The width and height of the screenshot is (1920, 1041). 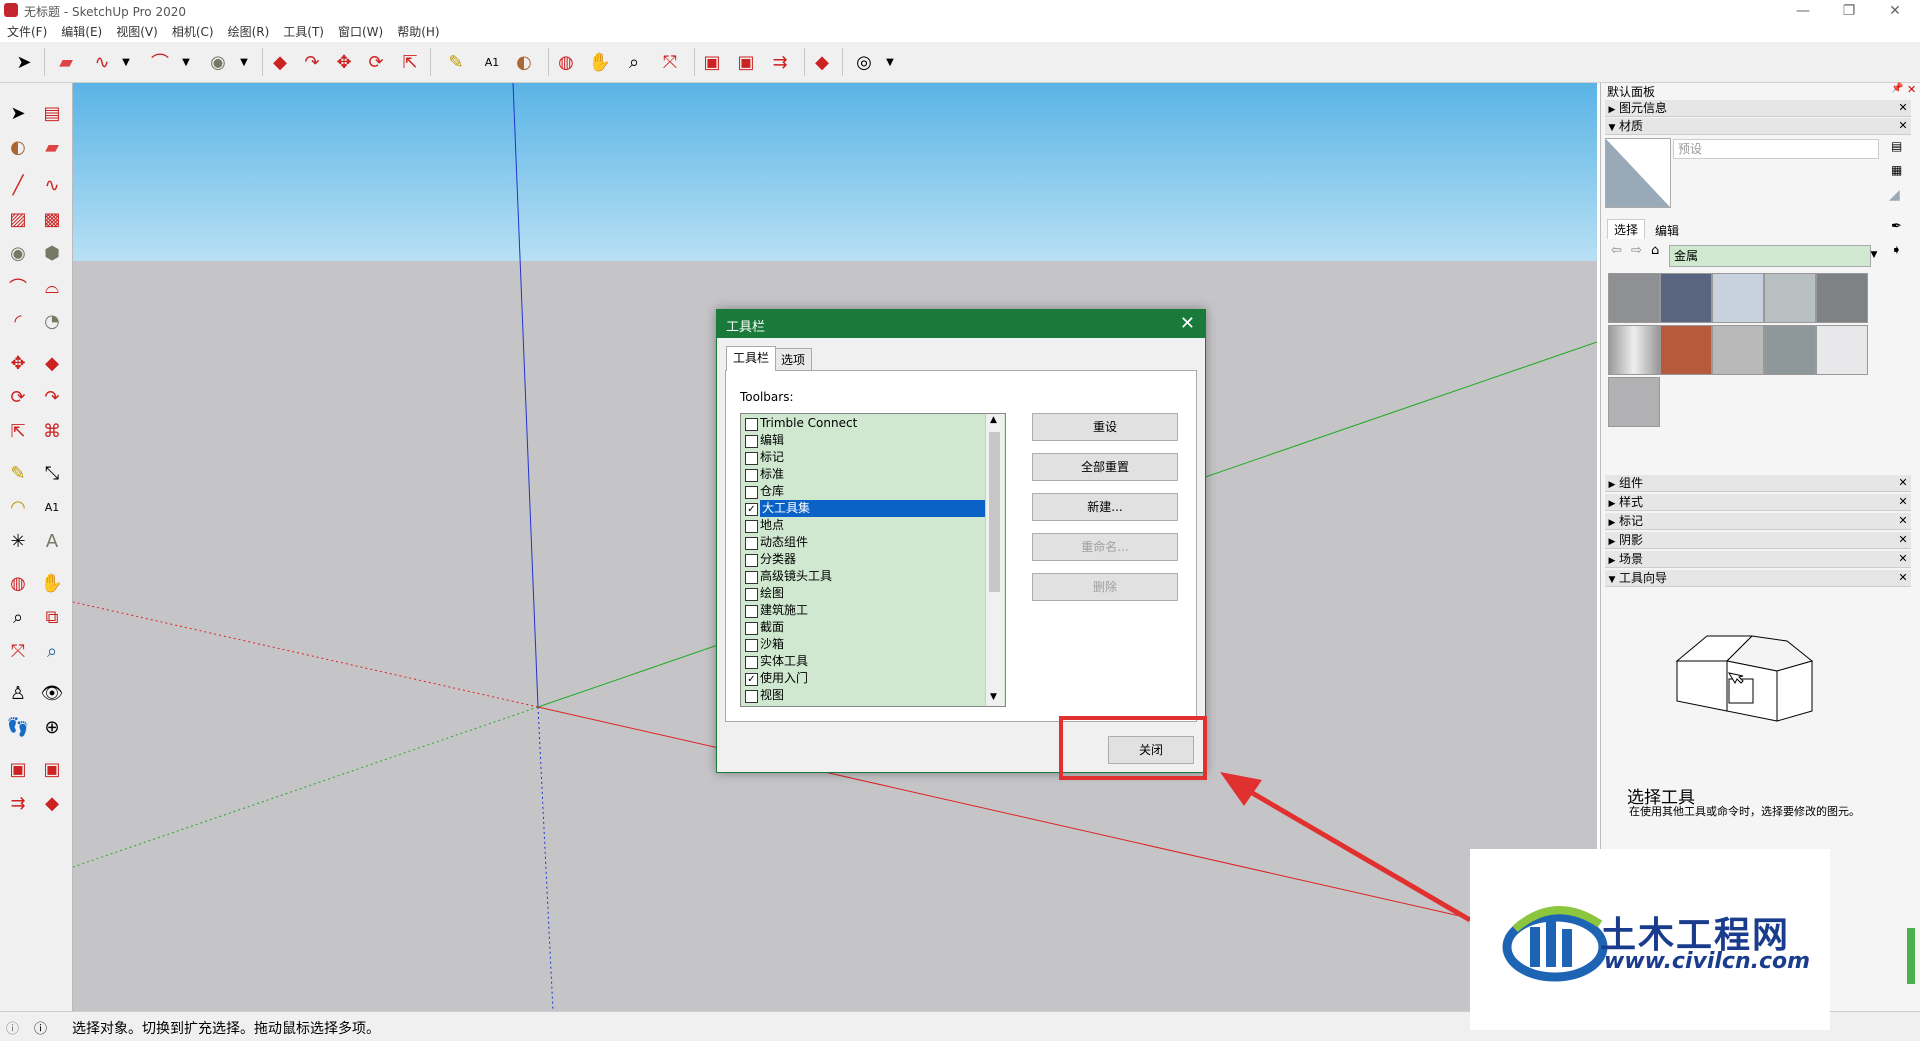 What do you see at coordinates (52, 287) in the screenshot?
I see `two-point-arc-icon: ⌓` at bounding box center [52, 287].